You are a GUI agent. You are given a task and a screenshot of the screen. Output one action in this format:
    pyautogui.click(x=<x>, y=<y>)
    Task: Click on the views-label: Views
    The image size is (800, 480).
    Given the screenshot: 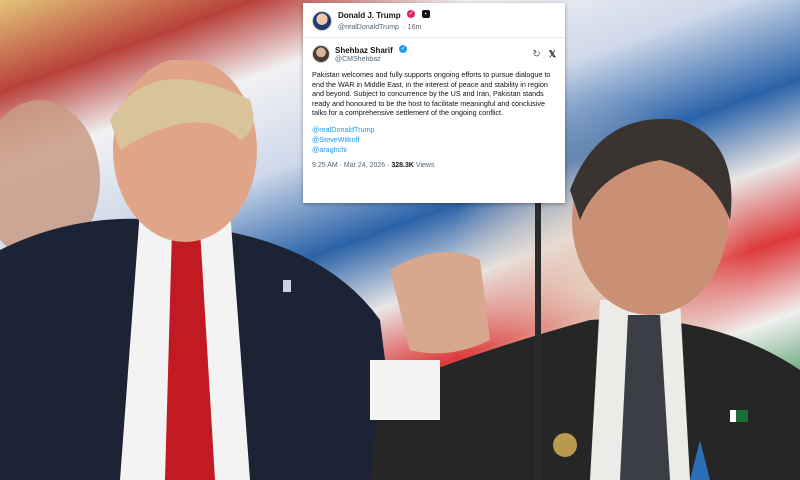 What is the action you would take?
    pyautogui.click(x=424, y=165)
    